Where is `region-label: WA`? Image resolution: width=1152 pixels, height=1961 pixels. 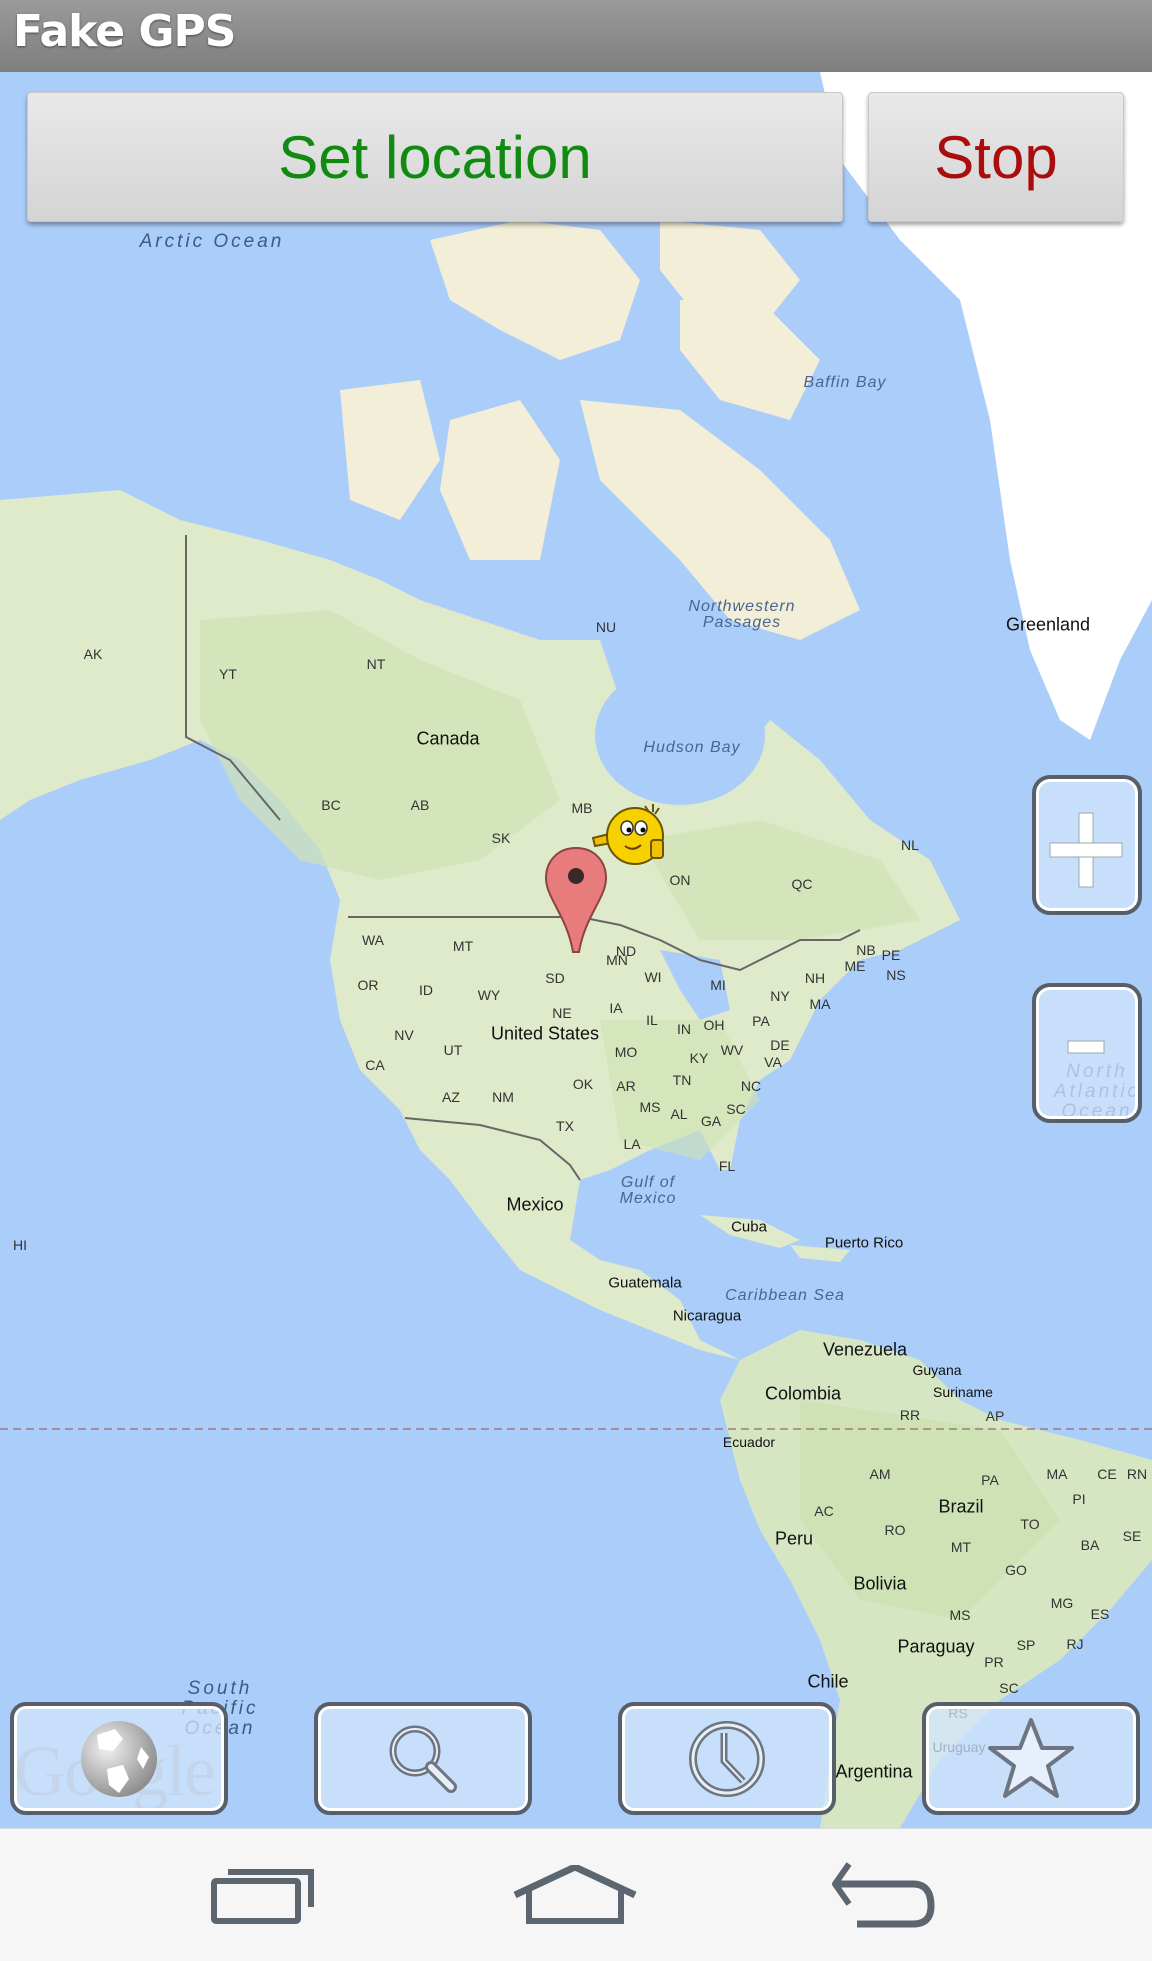
region-label: WA is located at coordinates (373, 940).